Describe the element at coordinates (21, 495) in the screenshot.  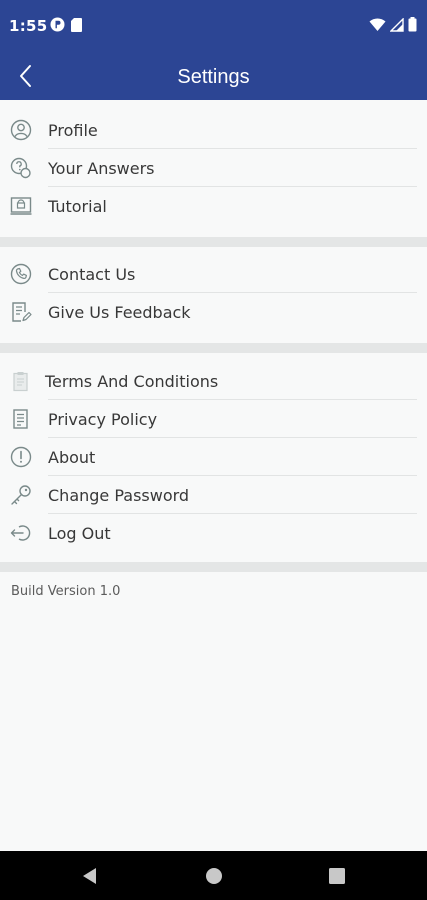
I see `key-icon` at that location.